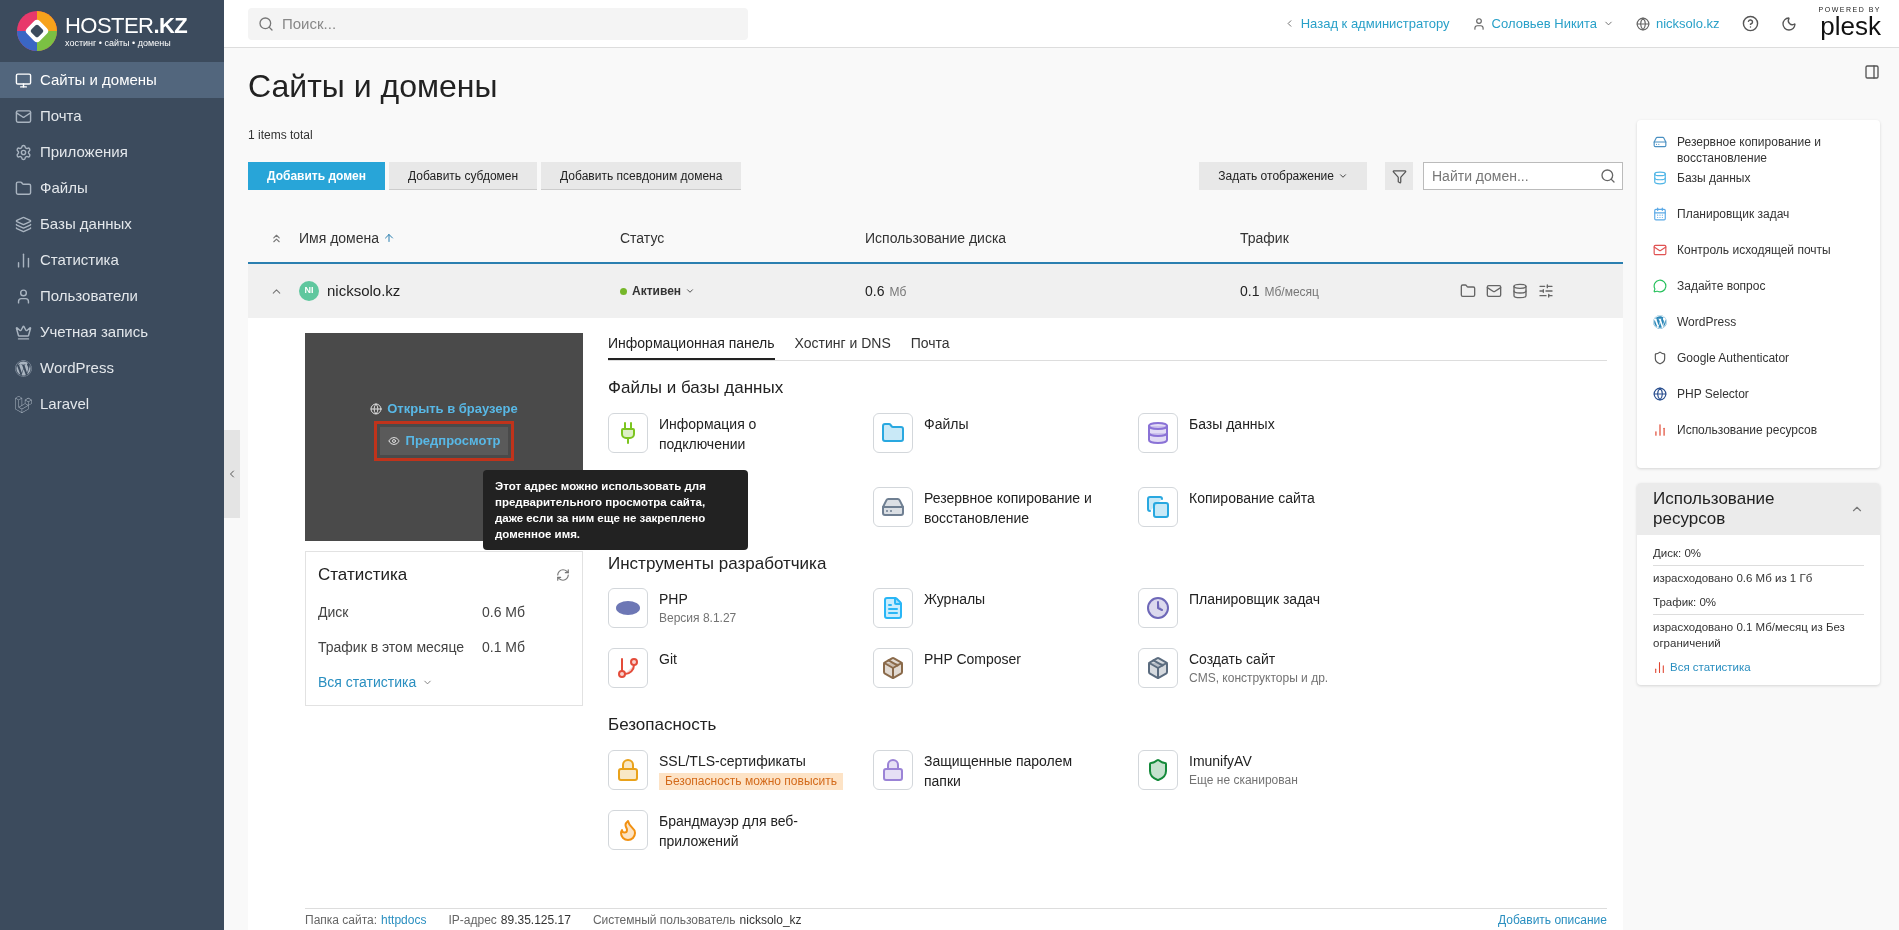 The height and width of the screenshot is (930, 1899). I want to click on tool-link: Планировщик задач, so click(1255, 599).